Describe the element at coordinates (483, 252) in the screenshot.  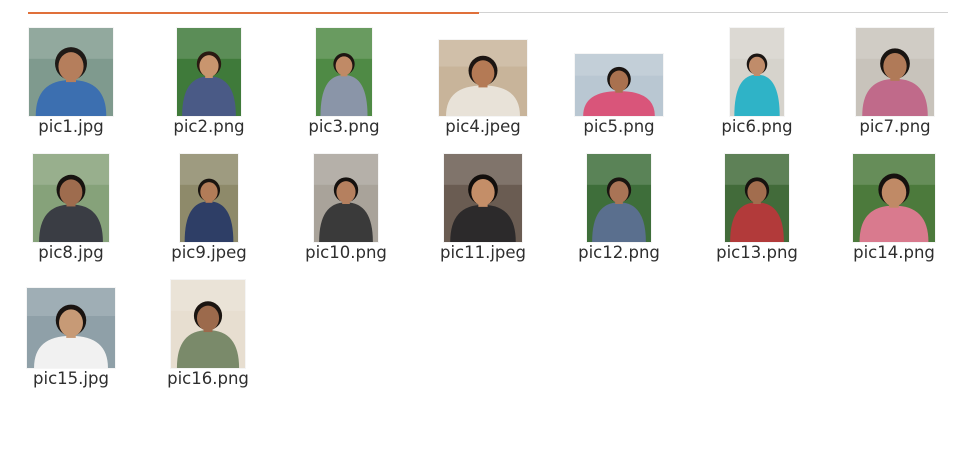
I see `file-name: pic11.jpeg` at that location.